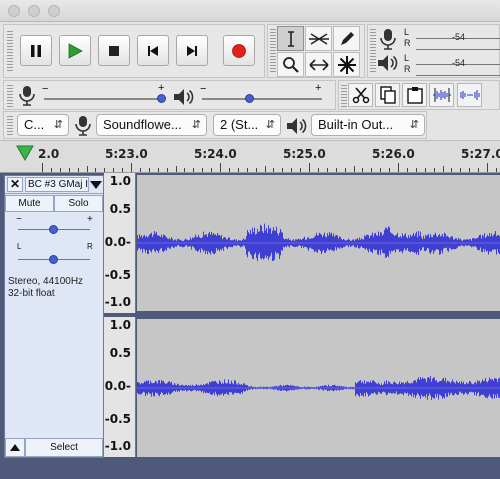 The height and width of the screenshot is (479, 500). Describe the element at coordinates (414, 95) in the screenshot. I see `paste-button` at that location.